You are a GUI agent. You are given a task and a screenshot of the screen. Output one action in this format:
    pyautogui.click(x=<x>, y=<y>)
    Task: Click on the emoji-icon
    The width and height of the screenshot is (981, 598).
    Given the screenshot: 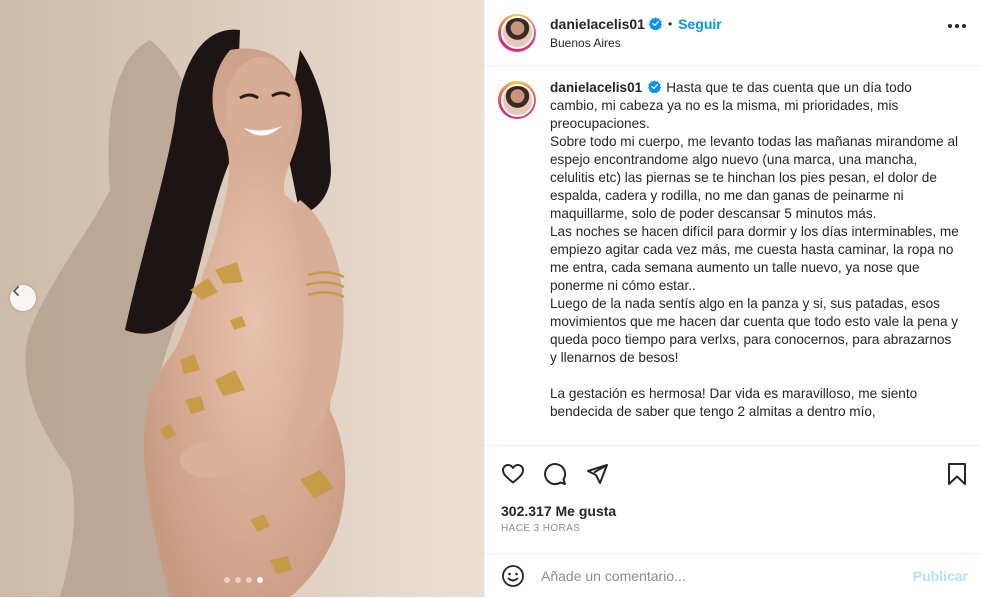 What is the action you would take?
    pyautogui.click(x=513, y=576)
    